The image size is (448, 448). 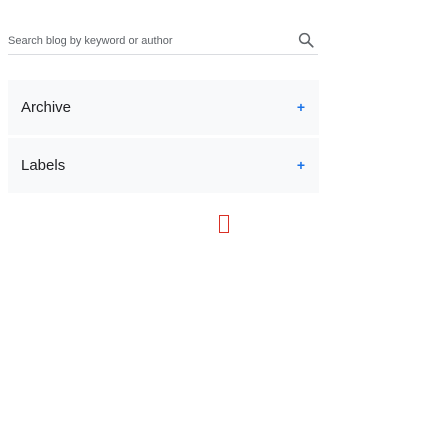 What do you see at coordinates (163, 107) in the screenshot?
I see `accordion-item-archive: Archive +` at bounding box center [163, 107].